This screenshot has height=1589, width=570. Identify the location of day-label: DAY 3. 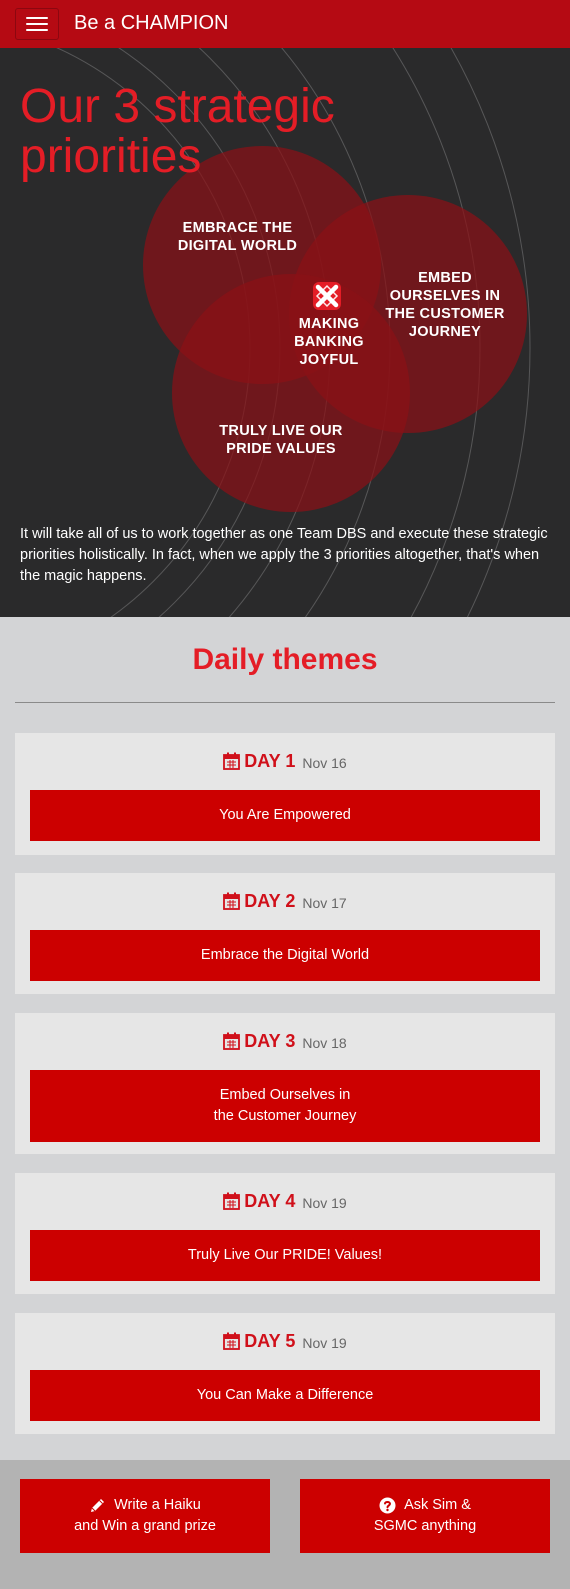
(270, 1040).